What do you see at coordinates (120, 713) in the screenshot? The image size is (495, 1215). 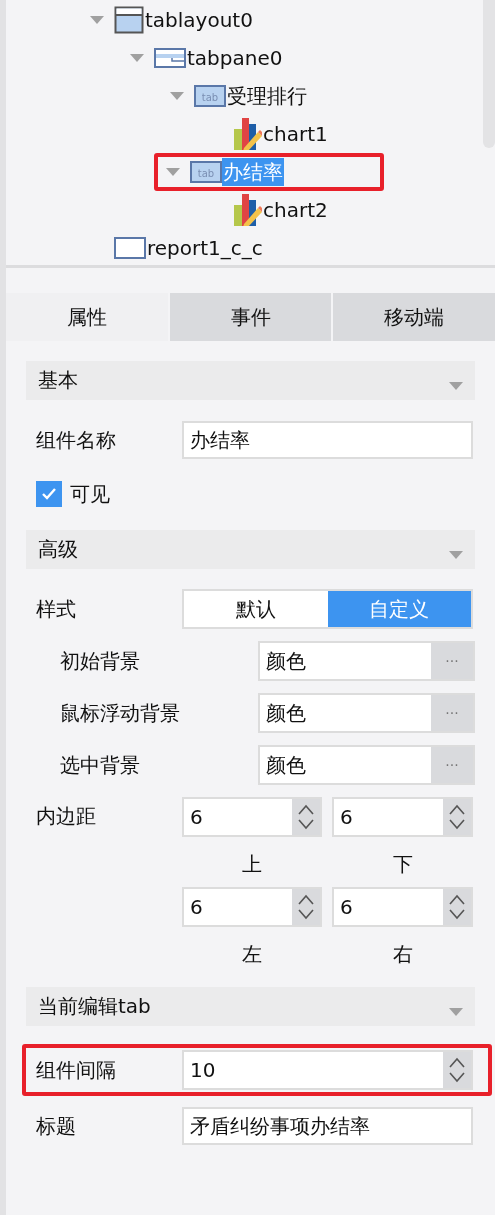 I see `field-label: 鼠标浮动背景` at bounding box center [120, 713].